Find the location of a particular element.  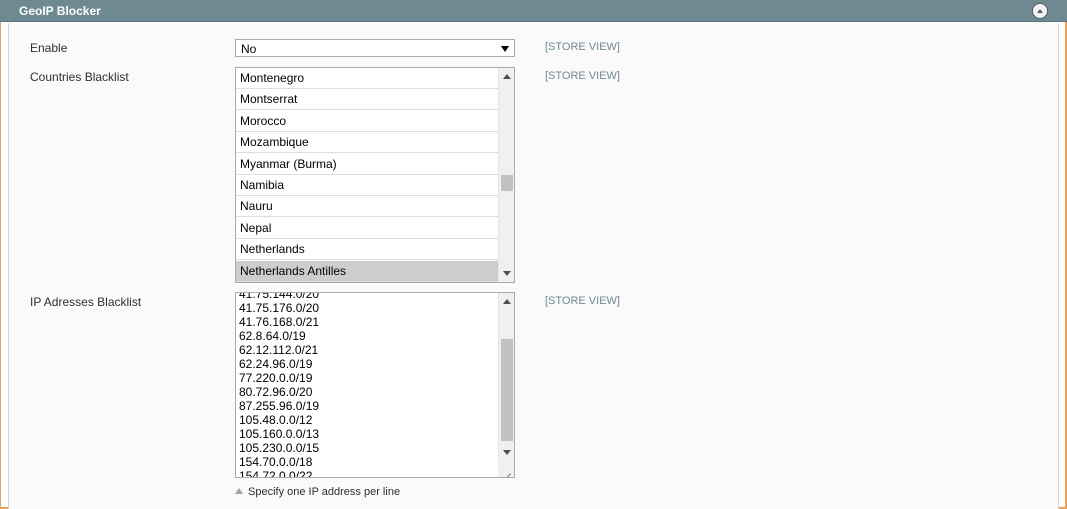

ip-line: 154.70.0.0/18 is located at coordinates (276, 462).